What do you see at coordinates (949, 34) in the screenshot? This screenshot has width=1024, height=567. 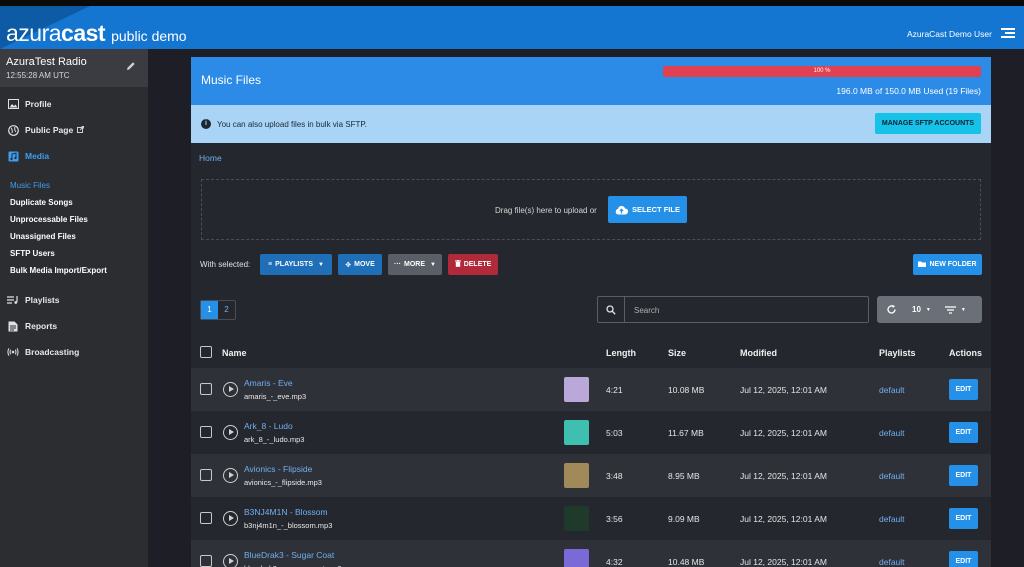 I see `user-name: AzuraCast Demo User` at bounding box center [949, 34].